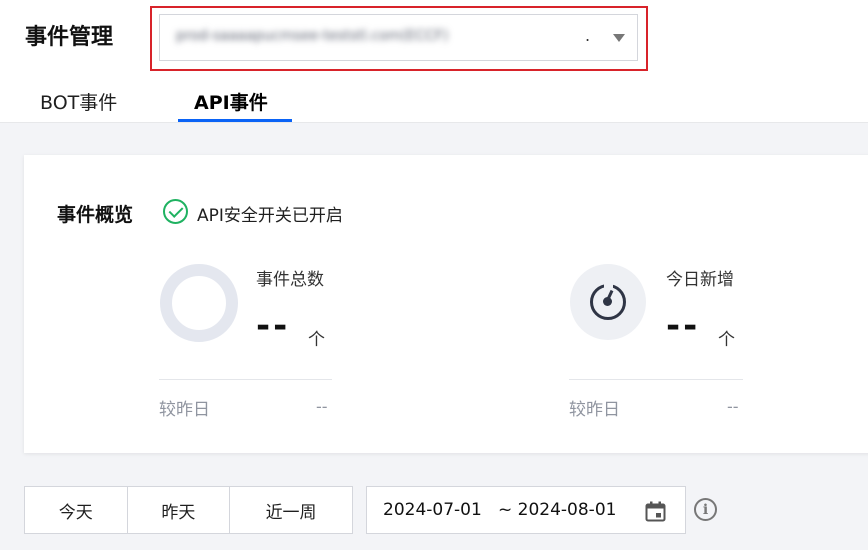 Image resolution: width=868 pixels, height=550 pixels. I want to click on total-events-compare-label: 较昨日, so click(184, 410).